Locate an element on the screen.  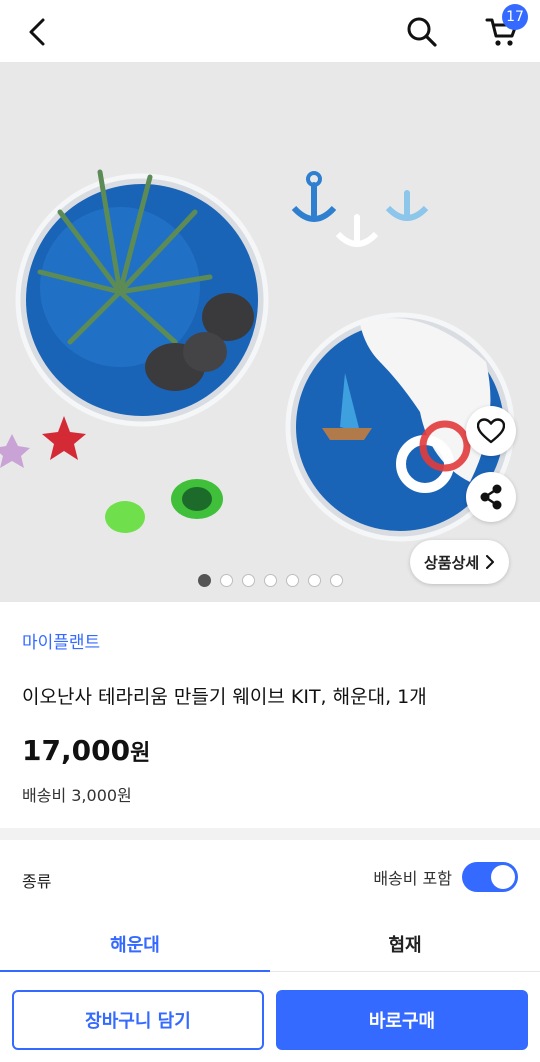
price-number: 17,000 is located at coordinates (76, 750).